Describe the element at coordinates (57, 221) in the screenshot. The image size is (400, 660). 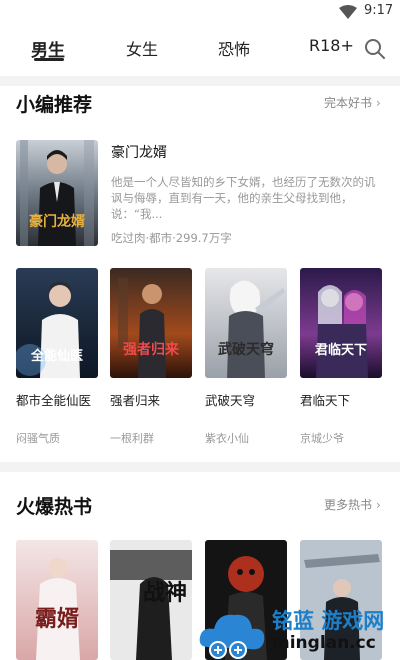
I see `featured-cover-title: 豪门龙婿` at that location.